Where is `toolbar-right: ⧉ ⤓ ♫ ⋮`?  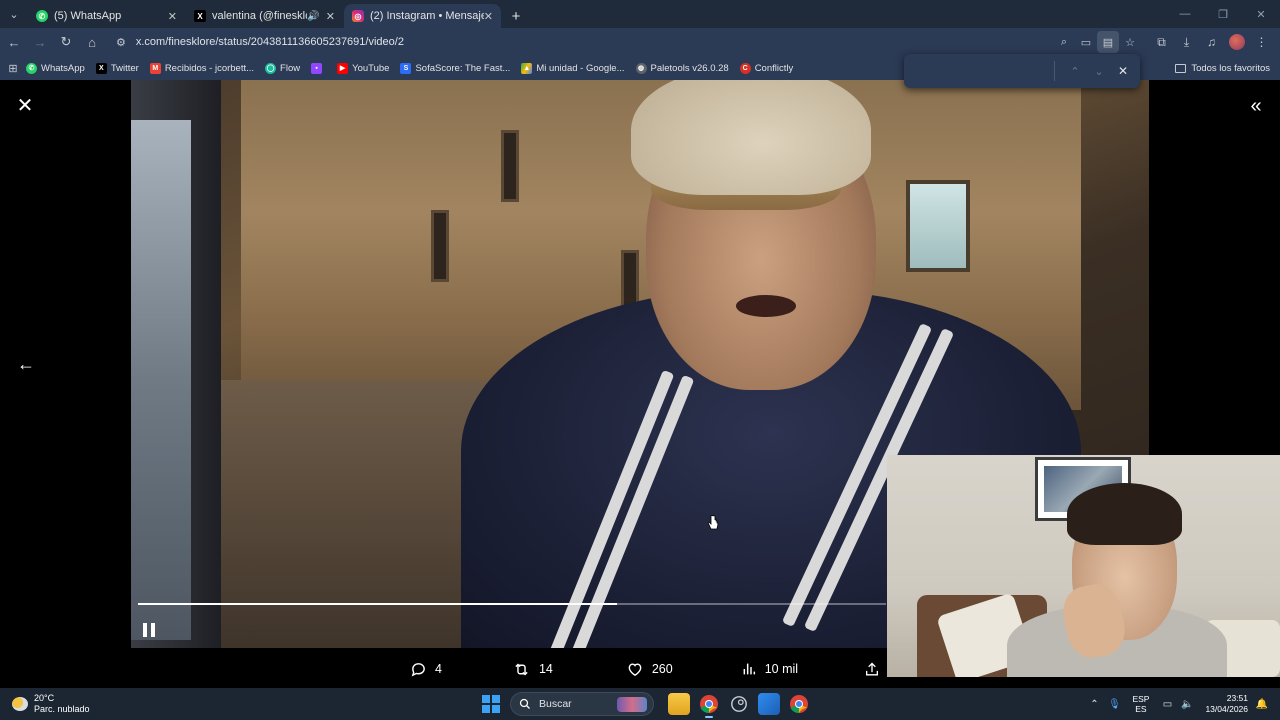 toolbar-right: ⧉ ⤓ ♫ ⋮ is located at coordinates (1211, 42).